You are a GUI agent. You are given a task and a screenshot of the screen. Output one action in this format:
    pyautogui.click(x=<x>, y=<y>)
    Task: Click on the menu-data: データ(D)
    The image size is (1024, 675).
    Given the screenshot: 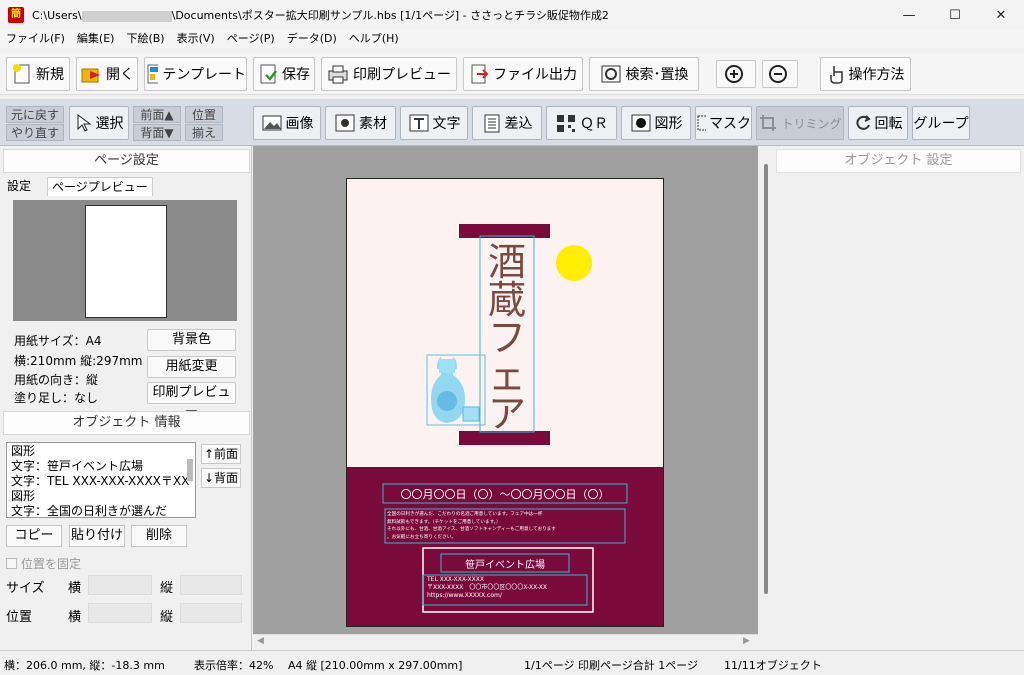 What is the action you would take?
    pyautogui.click(x=312, y=39)
    